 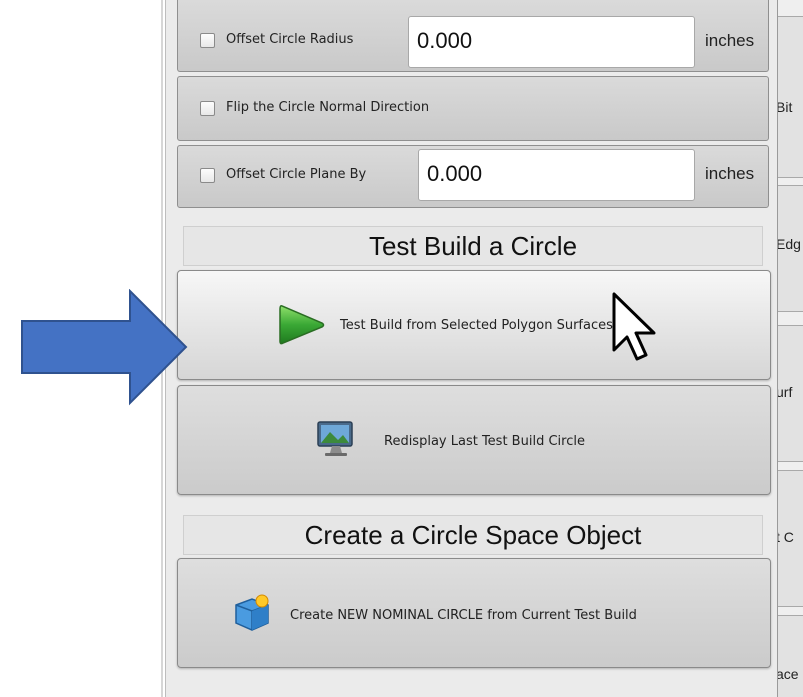 What do you see at coordinates (473, 535) in the screenshot?
I see `create-heading: Create a Circle Space Object` at bounding box center [473, 535].